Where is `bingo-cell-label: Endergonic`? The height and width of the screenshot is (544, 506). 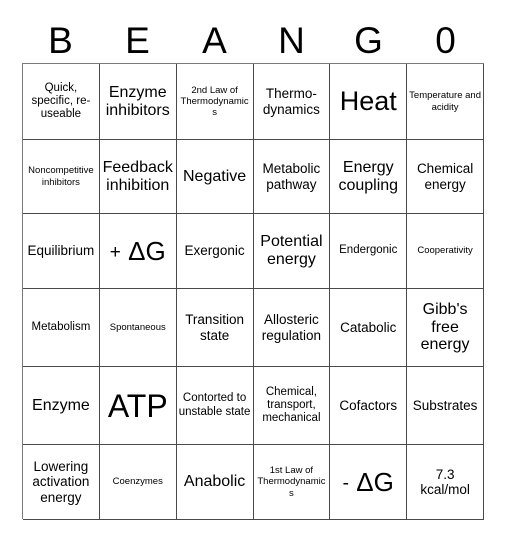 bingo-cell-label: Endergonic is located at coordinates (368, 250).